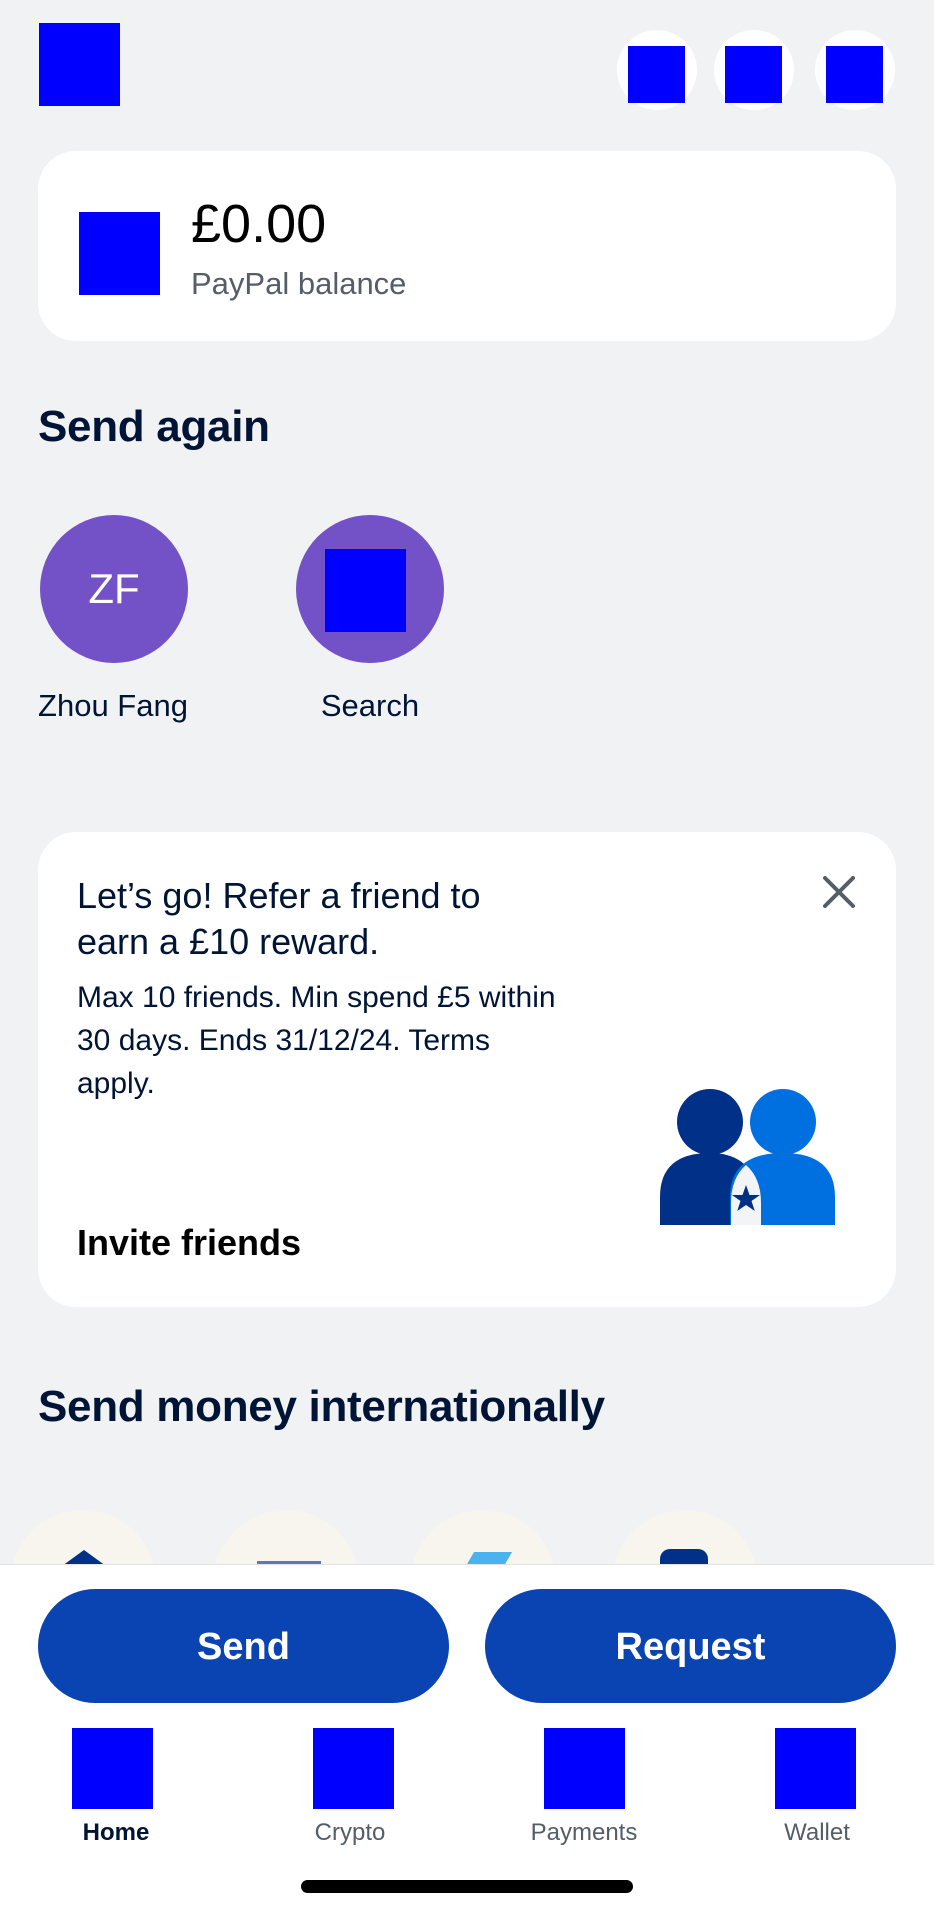 The image size is (934, 1917). I want to click on contact-avatar-zhou-fang: ZF, so click(114, 589).